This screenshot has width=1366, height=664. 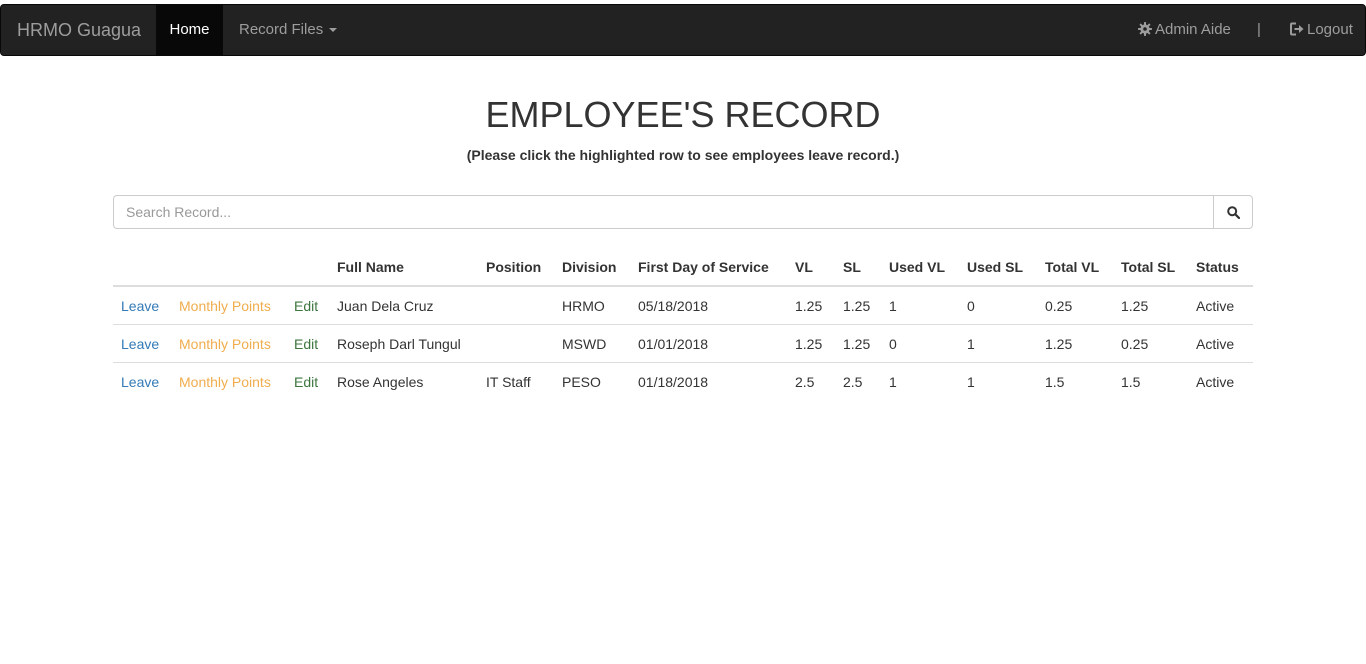 I want to click on cell-total-vl: 0.25, so click(x=1075, y=305).